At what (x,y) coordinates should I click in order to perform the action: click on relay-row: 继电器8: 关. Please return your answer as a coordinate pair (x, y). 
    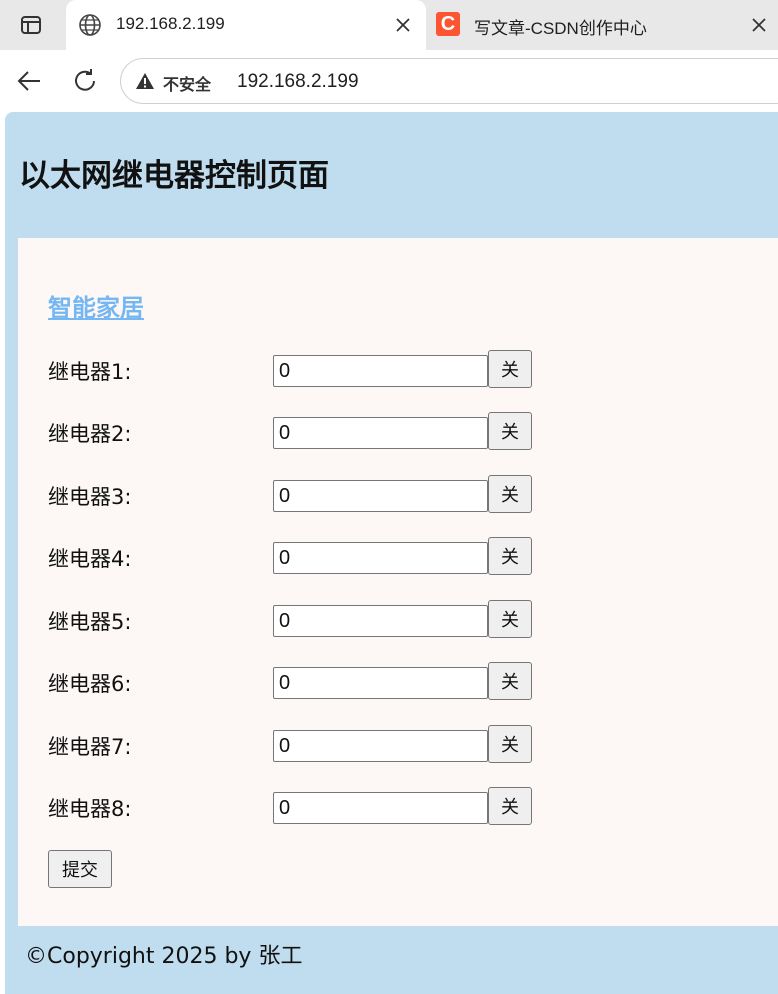
    Looking at the image, I should click on (298, 807).